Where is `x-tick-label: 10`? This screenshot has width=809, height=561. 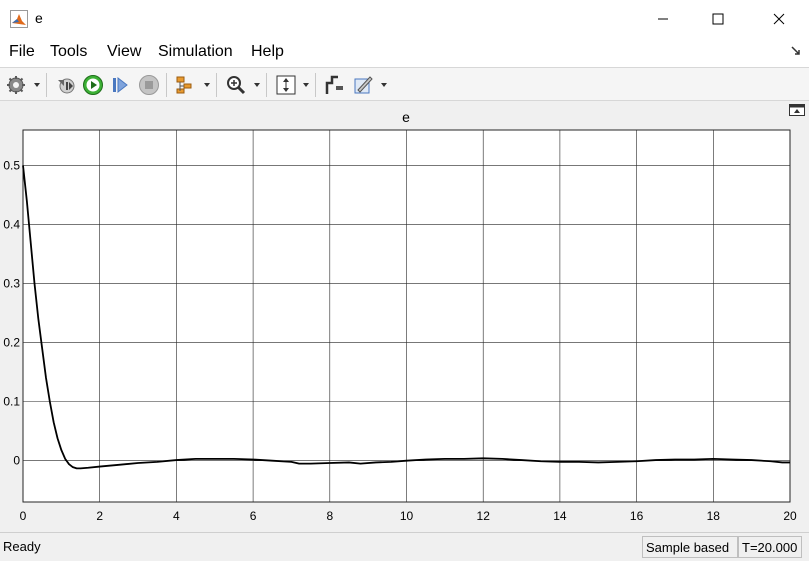
x-tick-label: 10 is located at coordinates (407, 516).